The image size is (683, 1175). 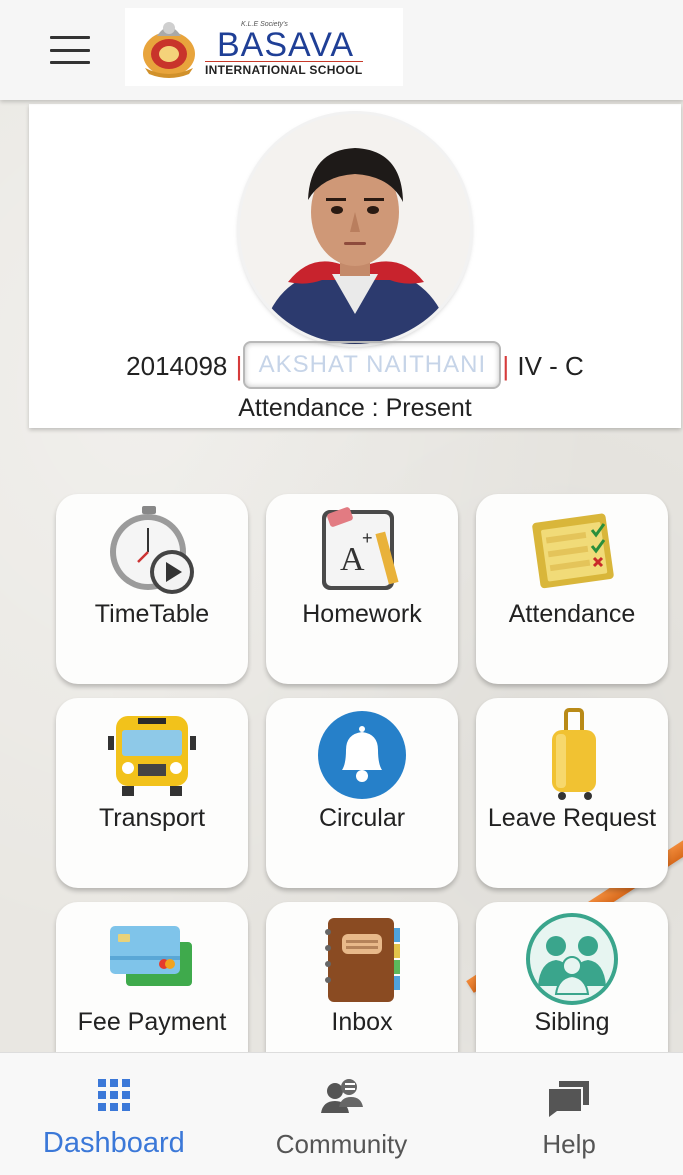 I want to click on tile-label: TimeTable, so click(x=152, y=614).